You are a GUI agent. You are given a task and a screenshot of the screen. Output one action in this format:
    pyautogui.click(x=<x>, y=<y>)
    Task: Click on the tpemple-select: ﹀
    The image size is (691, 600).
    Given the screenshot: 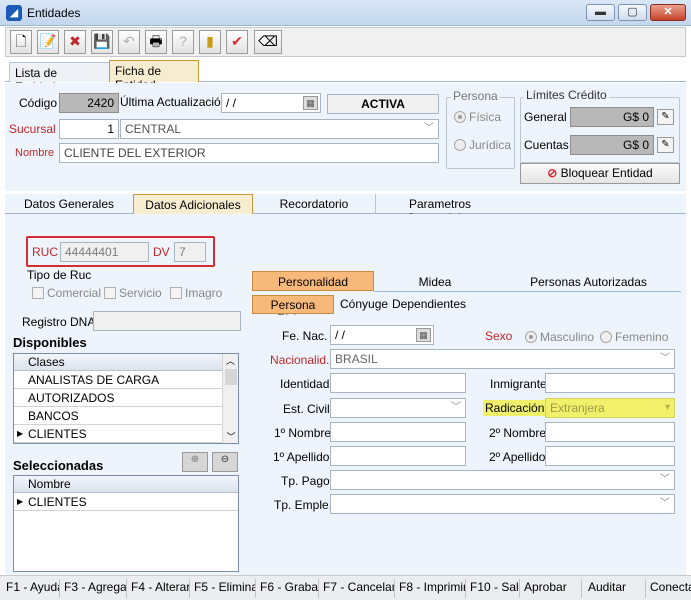 What is the action you would take?
    pyautogui.click(x=502, y=504)
    